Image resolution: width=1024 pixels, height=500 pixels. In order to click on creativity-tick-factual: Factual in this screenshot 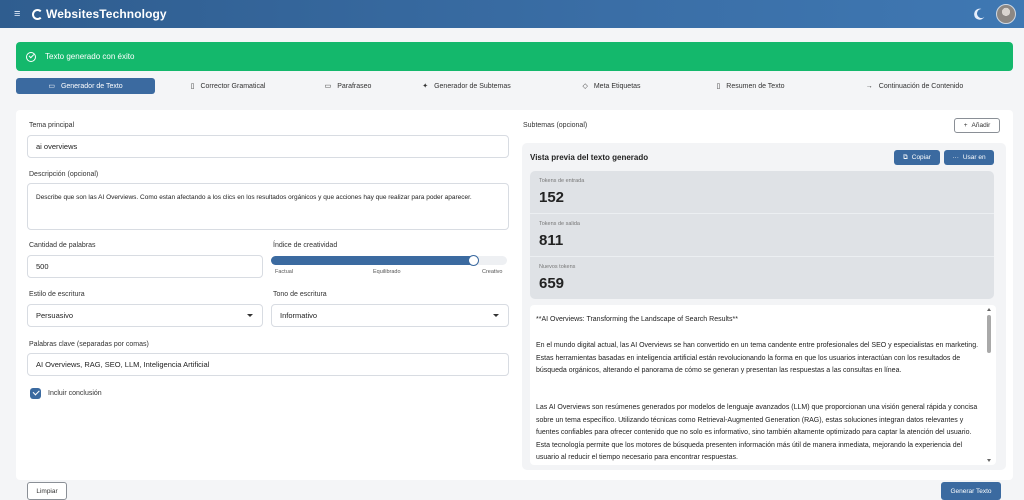, I will do `click(284, 272)`.